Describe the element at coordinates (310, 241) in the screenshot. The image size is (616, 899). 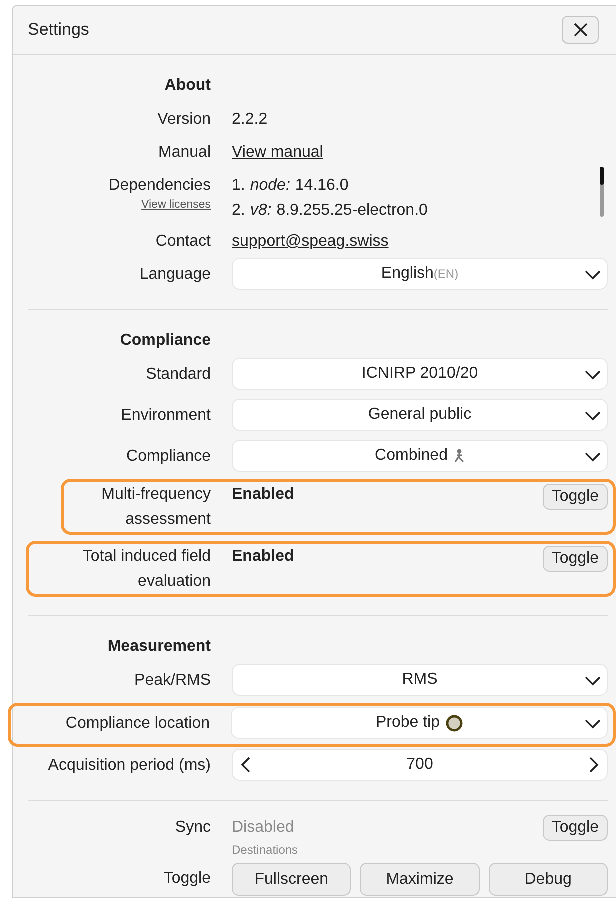
I see `setting-link: support@speag.swiss` at that location.